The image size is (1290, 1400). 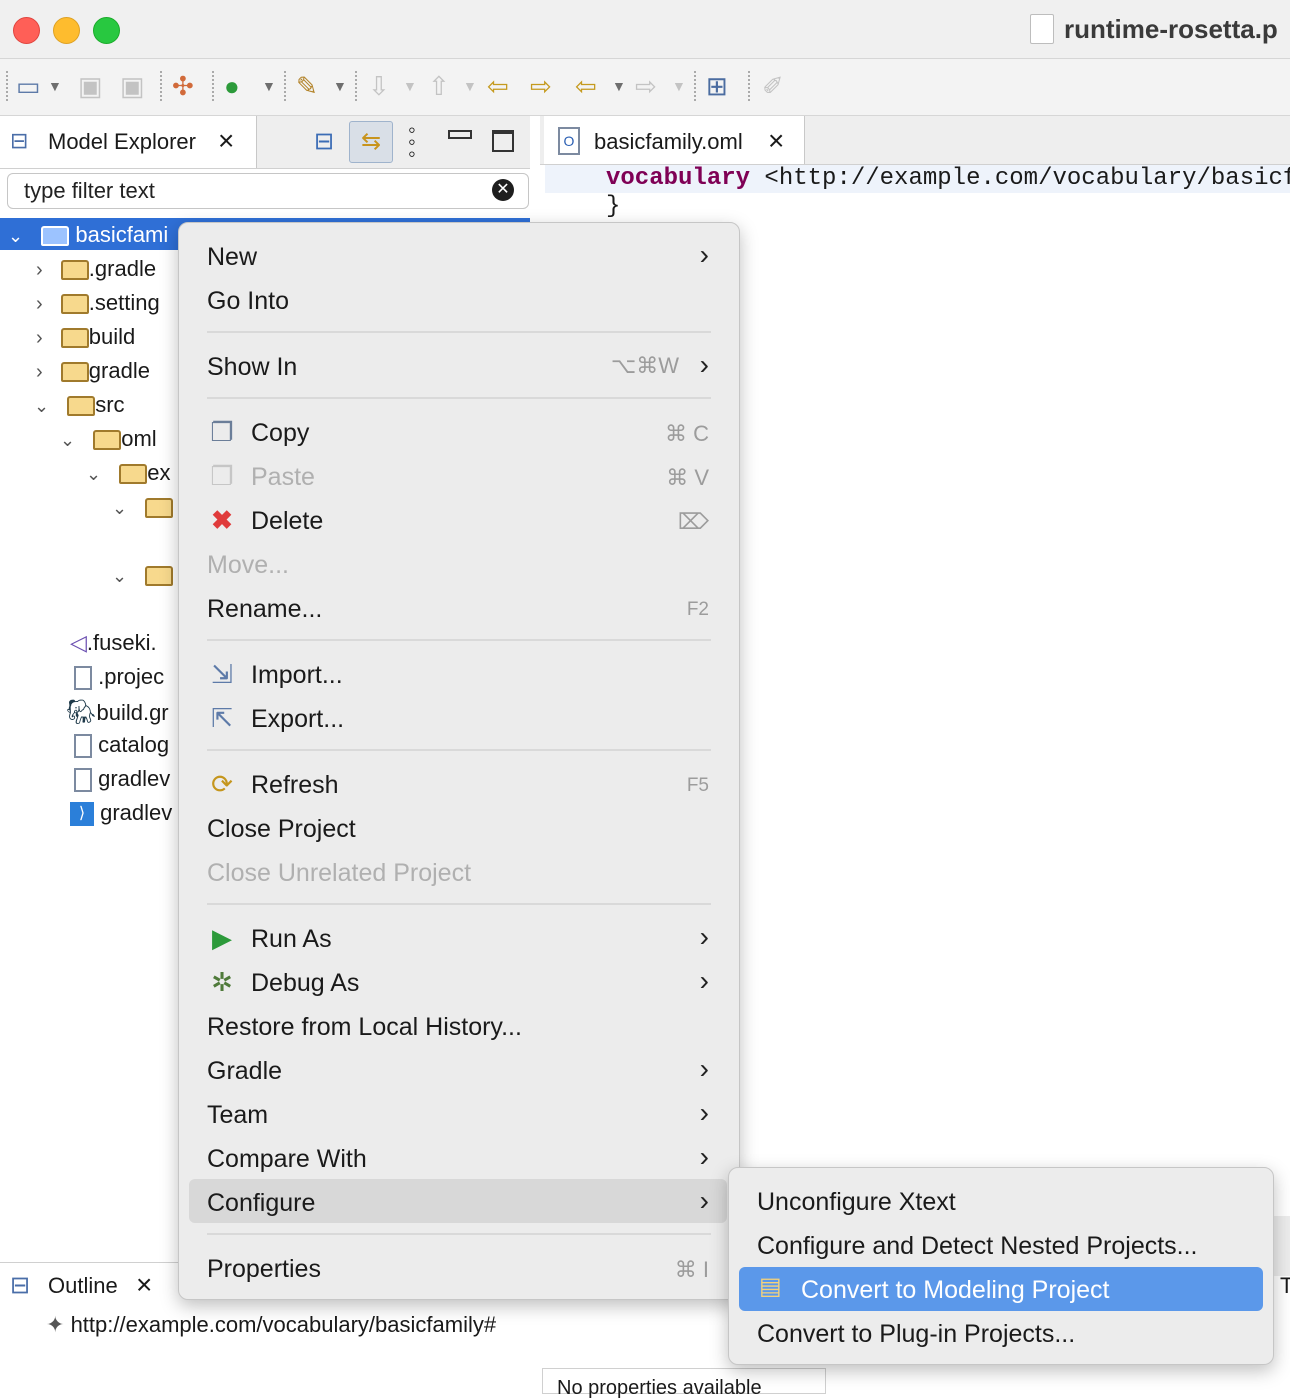 What do you see at coordinates (498, 86) in the screenshot?
I see `last-edit-icon: ⇦` at bounding box center [498, 86].